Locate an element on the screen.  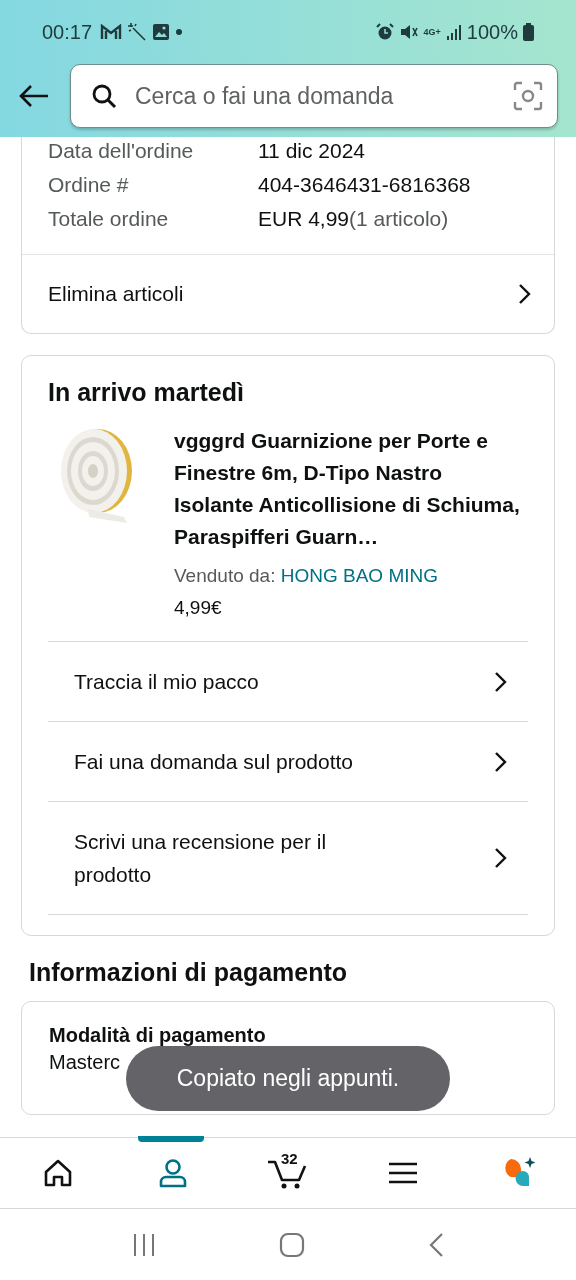
action-row: Scrivi una recensione per il prodotto is located at coordinates (288, 858).